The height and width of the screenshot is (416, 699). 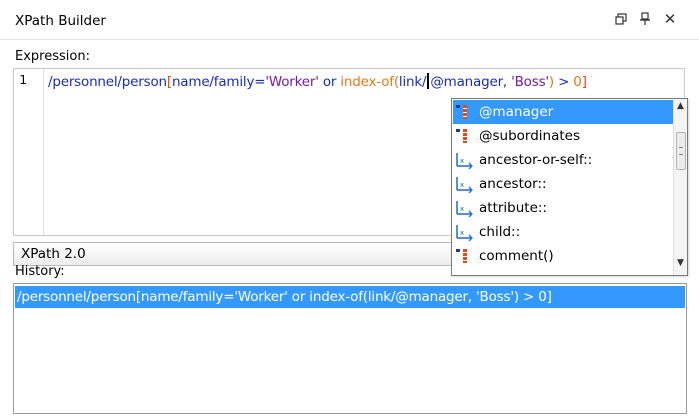 What do you see at coordinates (577, 82) in the screenshot?
I see `token-number: 0` at bounding box center [577, 82].